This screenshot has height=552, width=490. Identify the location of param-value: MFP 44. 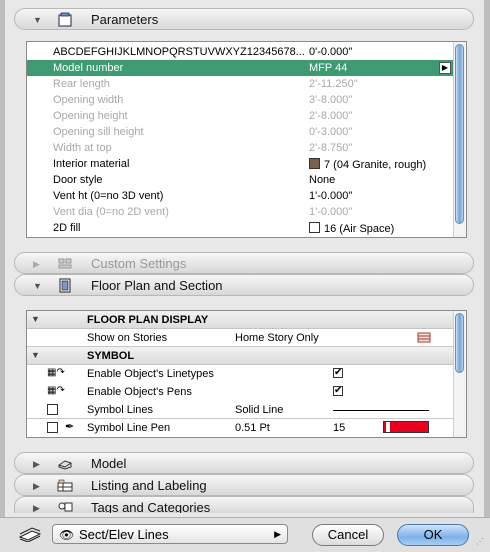
(328, 68).